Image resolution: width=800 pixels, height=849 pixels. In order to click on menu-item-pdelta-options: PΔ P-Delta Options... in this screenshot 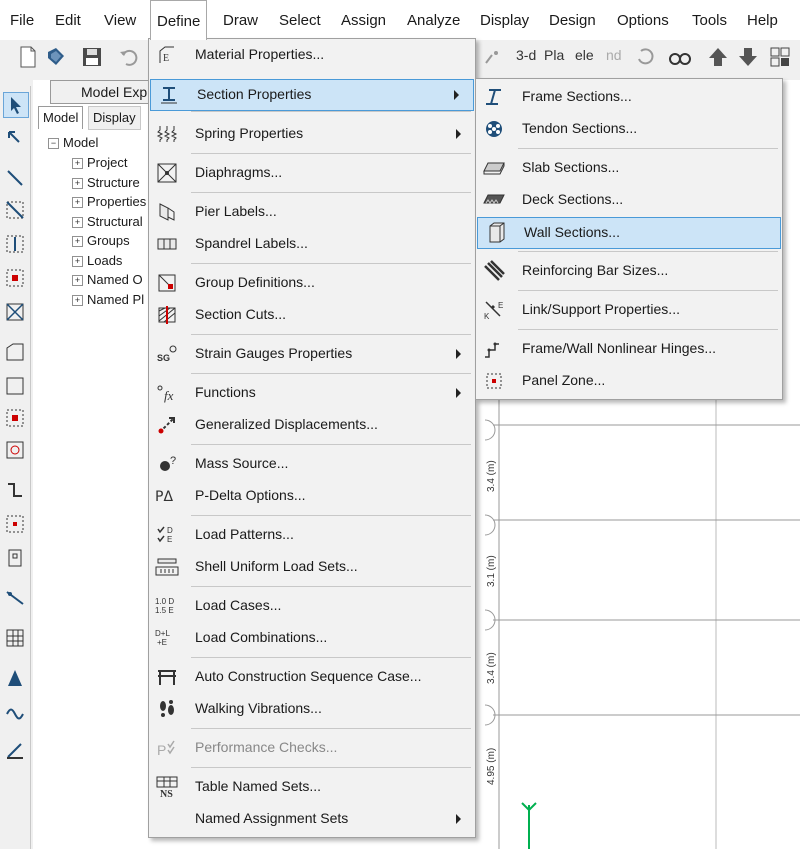, I will do `click(312, 496)`.